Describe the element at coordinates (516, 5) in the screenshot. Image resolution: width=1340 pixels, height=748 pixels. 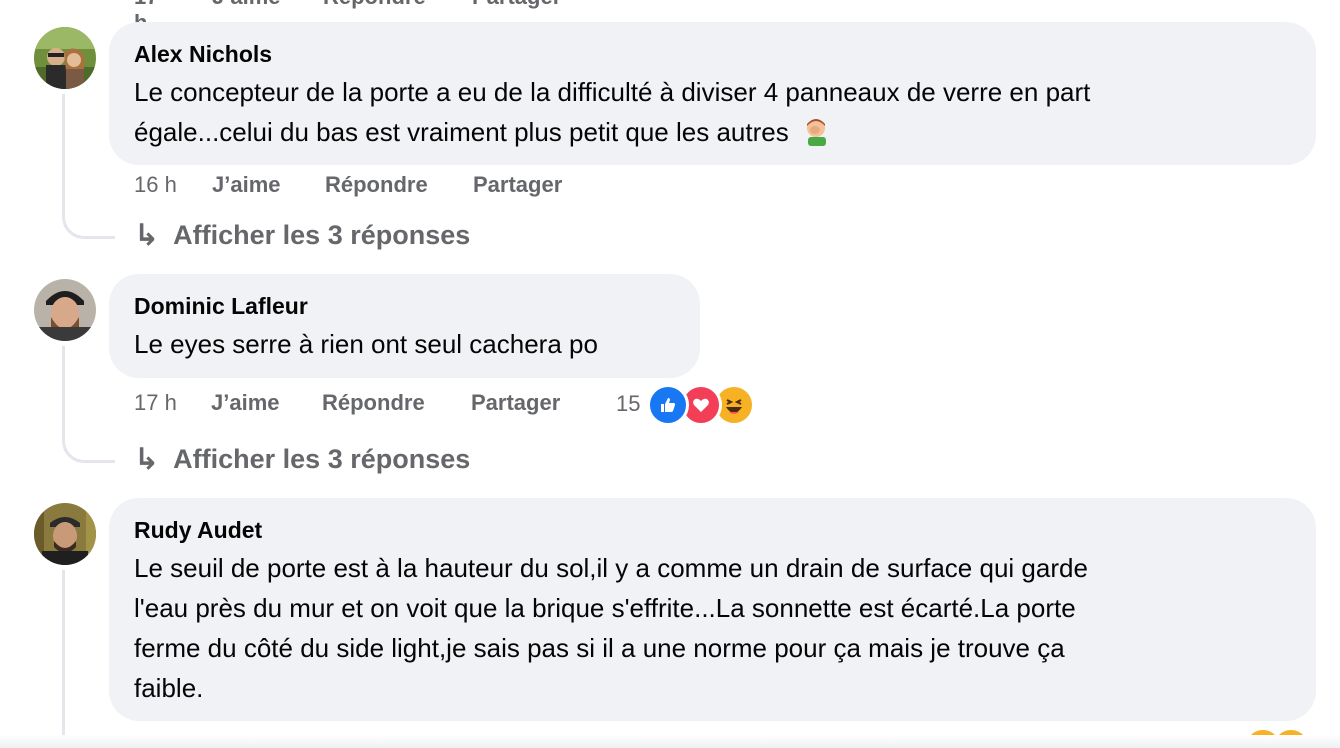
I see `previous-share-button: Partager` at that location.